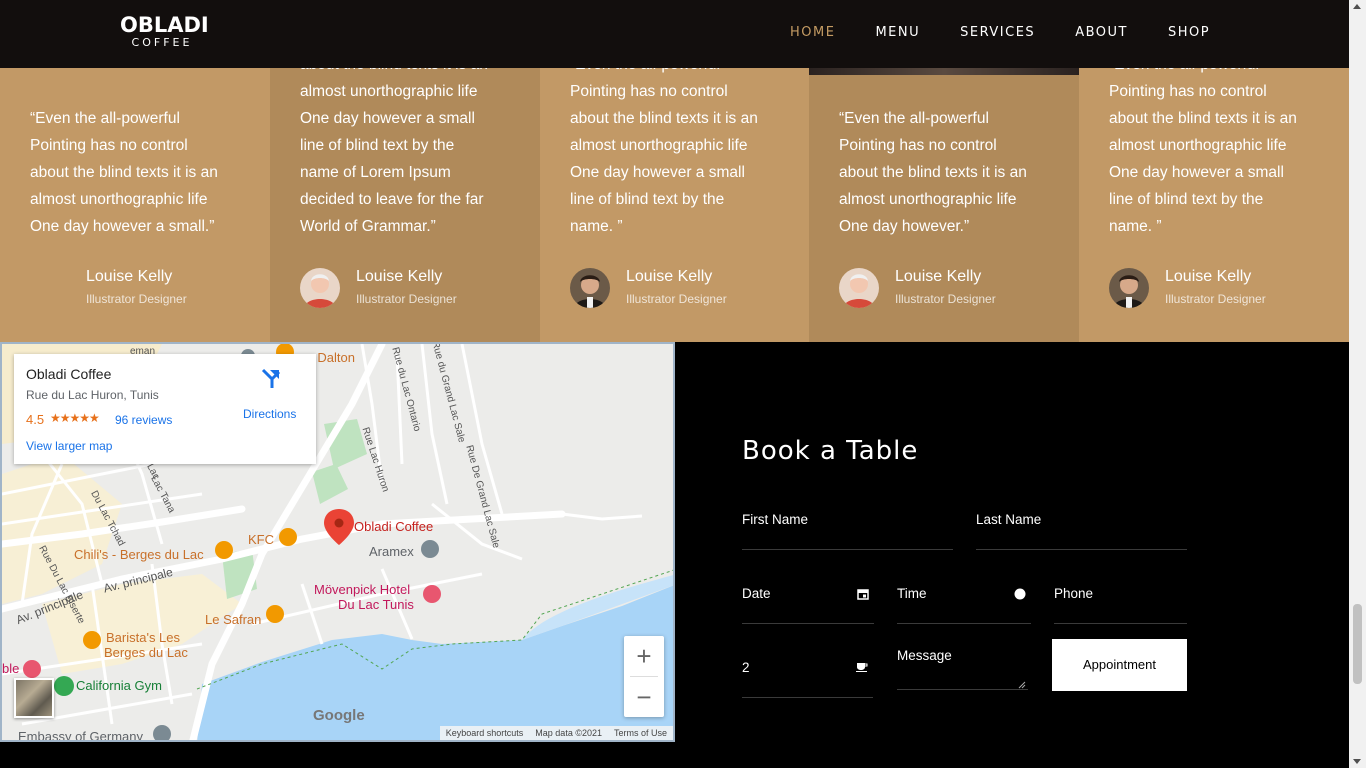 Image resolution: width=1366 pixels, height=768 pixels. I want to click on quote-line: World of Grammar.”, so click(368, 226).